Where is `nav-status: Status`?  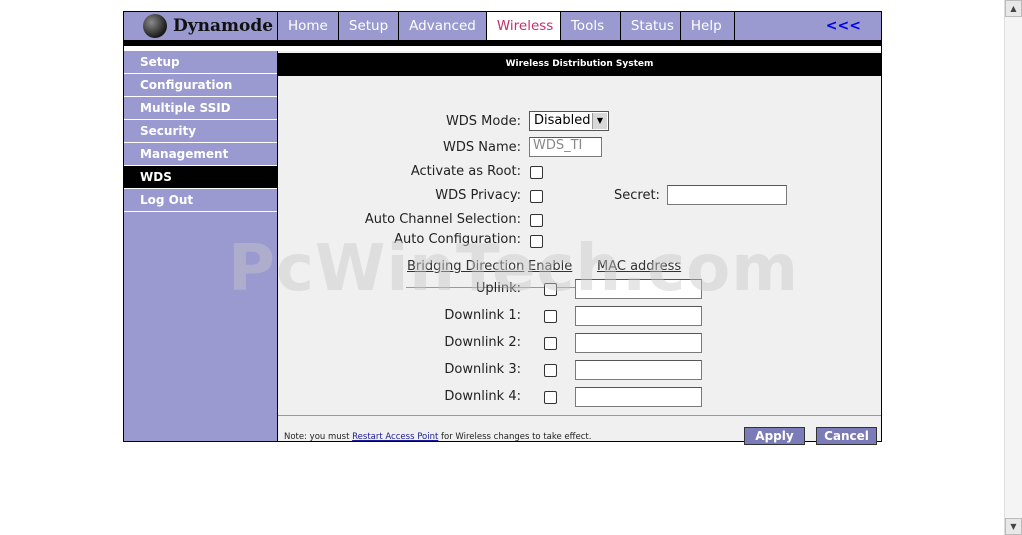 nav-status: Status is located at coordinates (651, 26).